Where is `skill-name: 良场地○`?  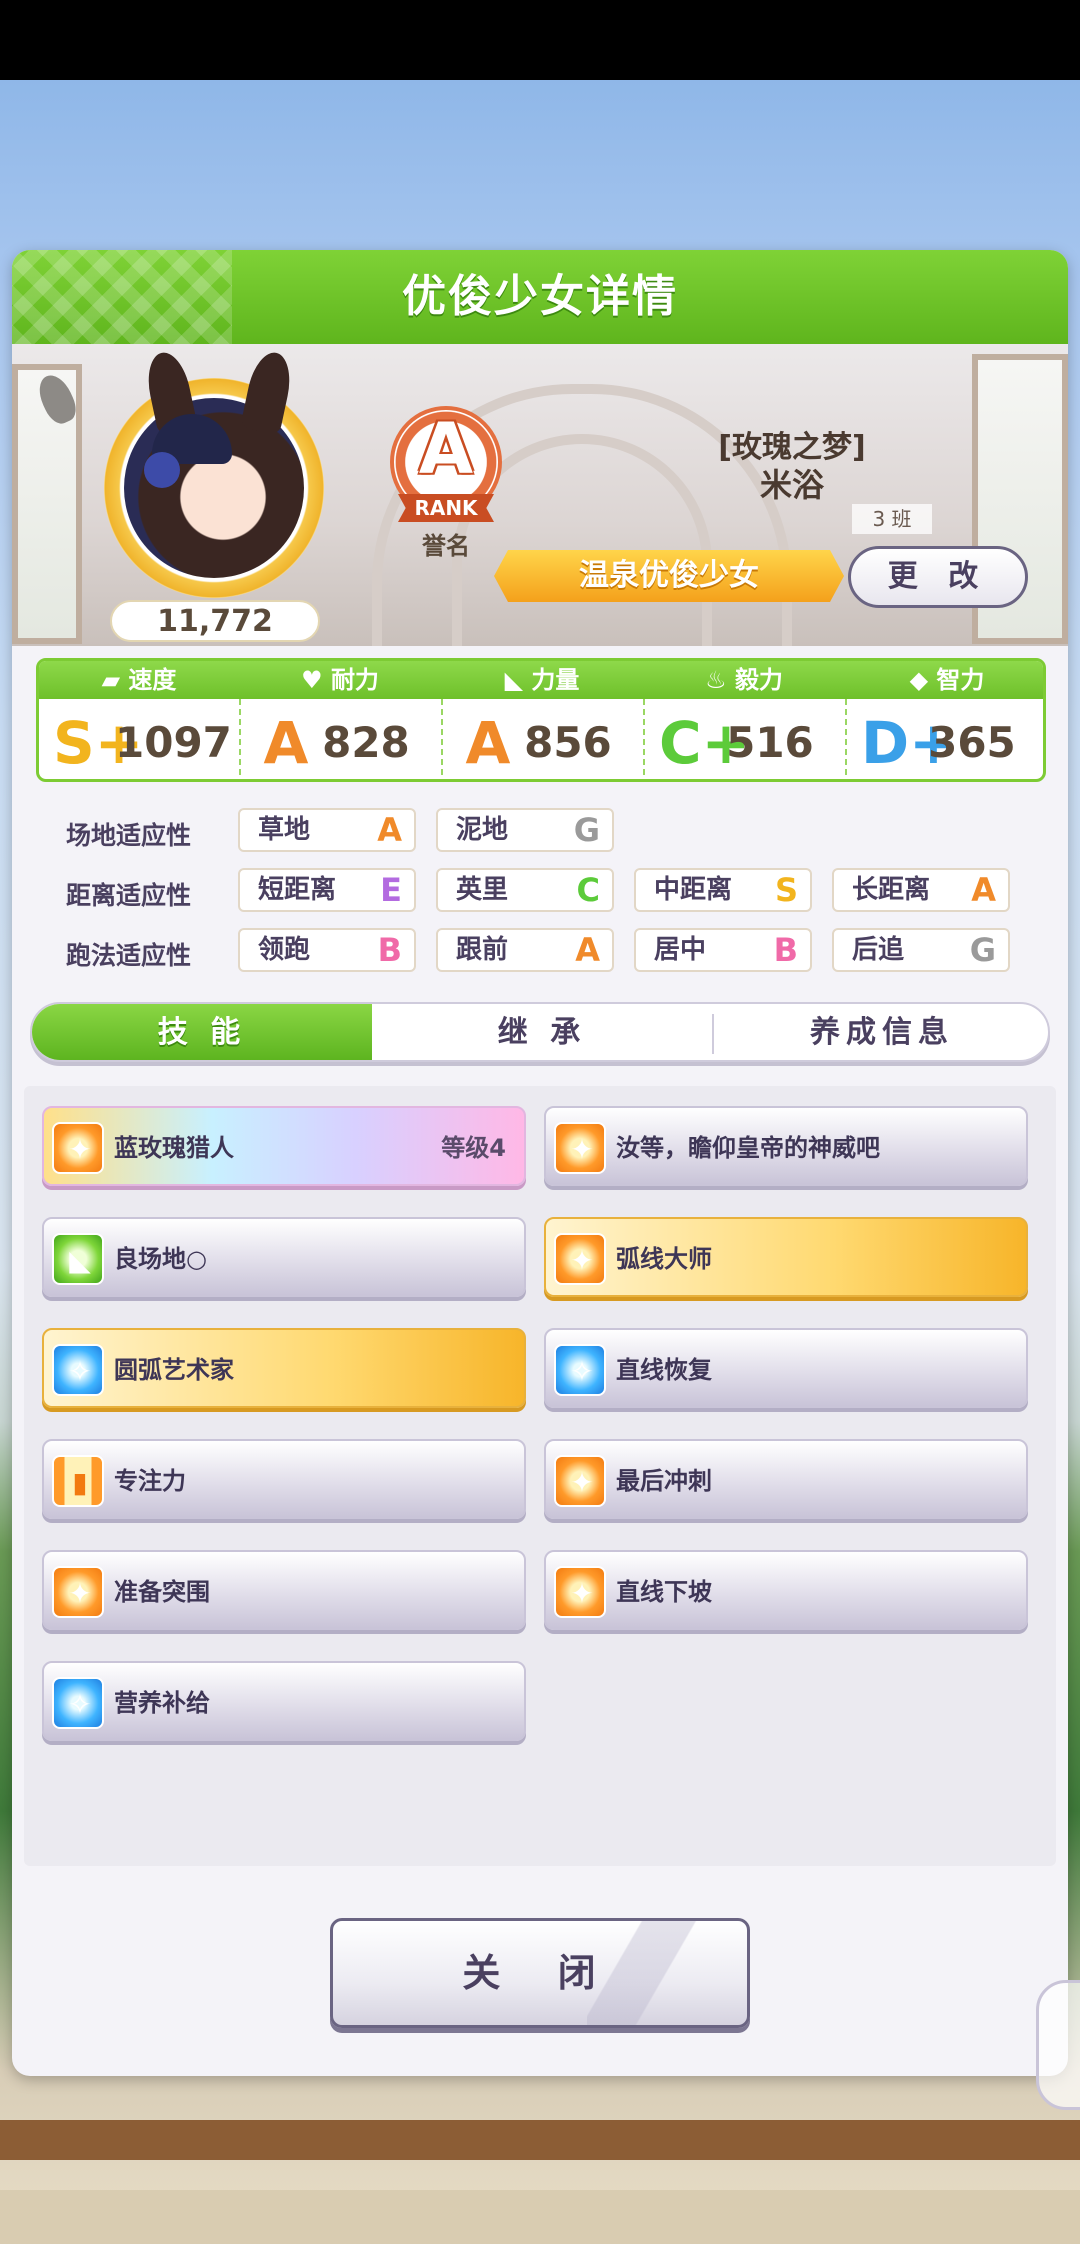 skill-name: 良场地○ is located at coordinates (160, 1259).